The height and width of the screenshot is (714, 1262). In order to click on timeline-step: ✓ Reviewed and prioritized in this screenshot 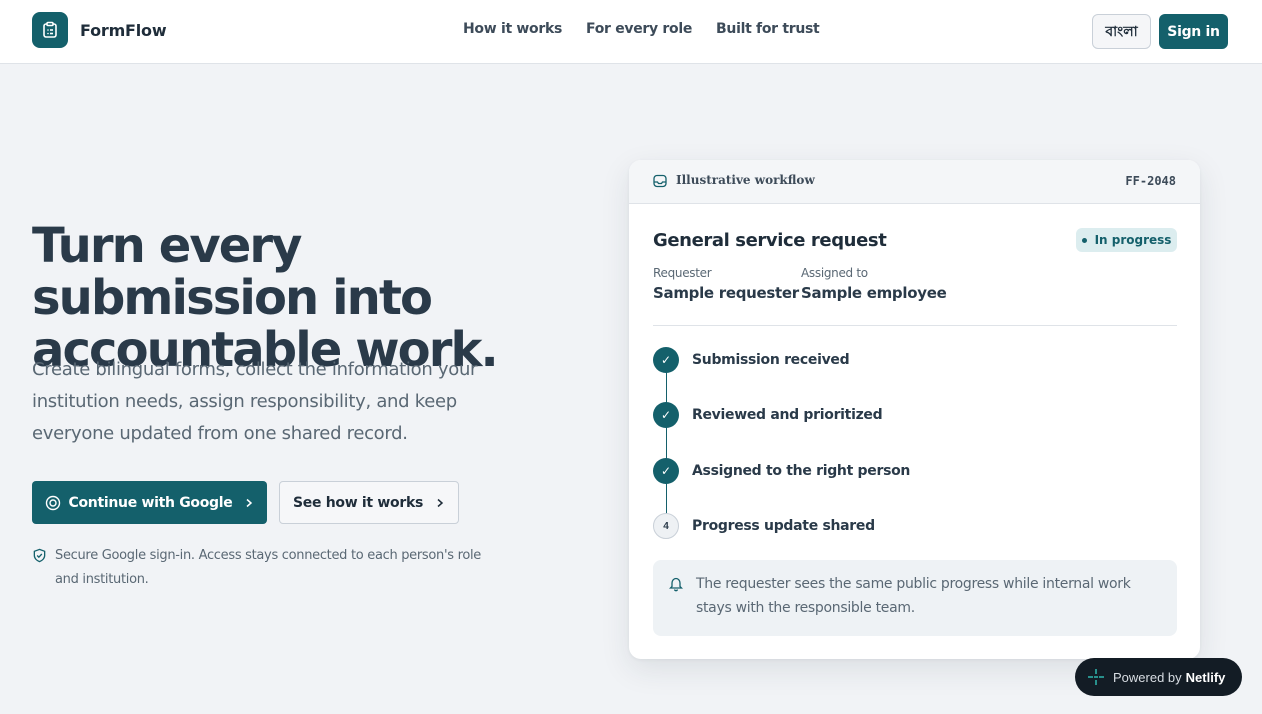, I will do `click(768, 415)`.